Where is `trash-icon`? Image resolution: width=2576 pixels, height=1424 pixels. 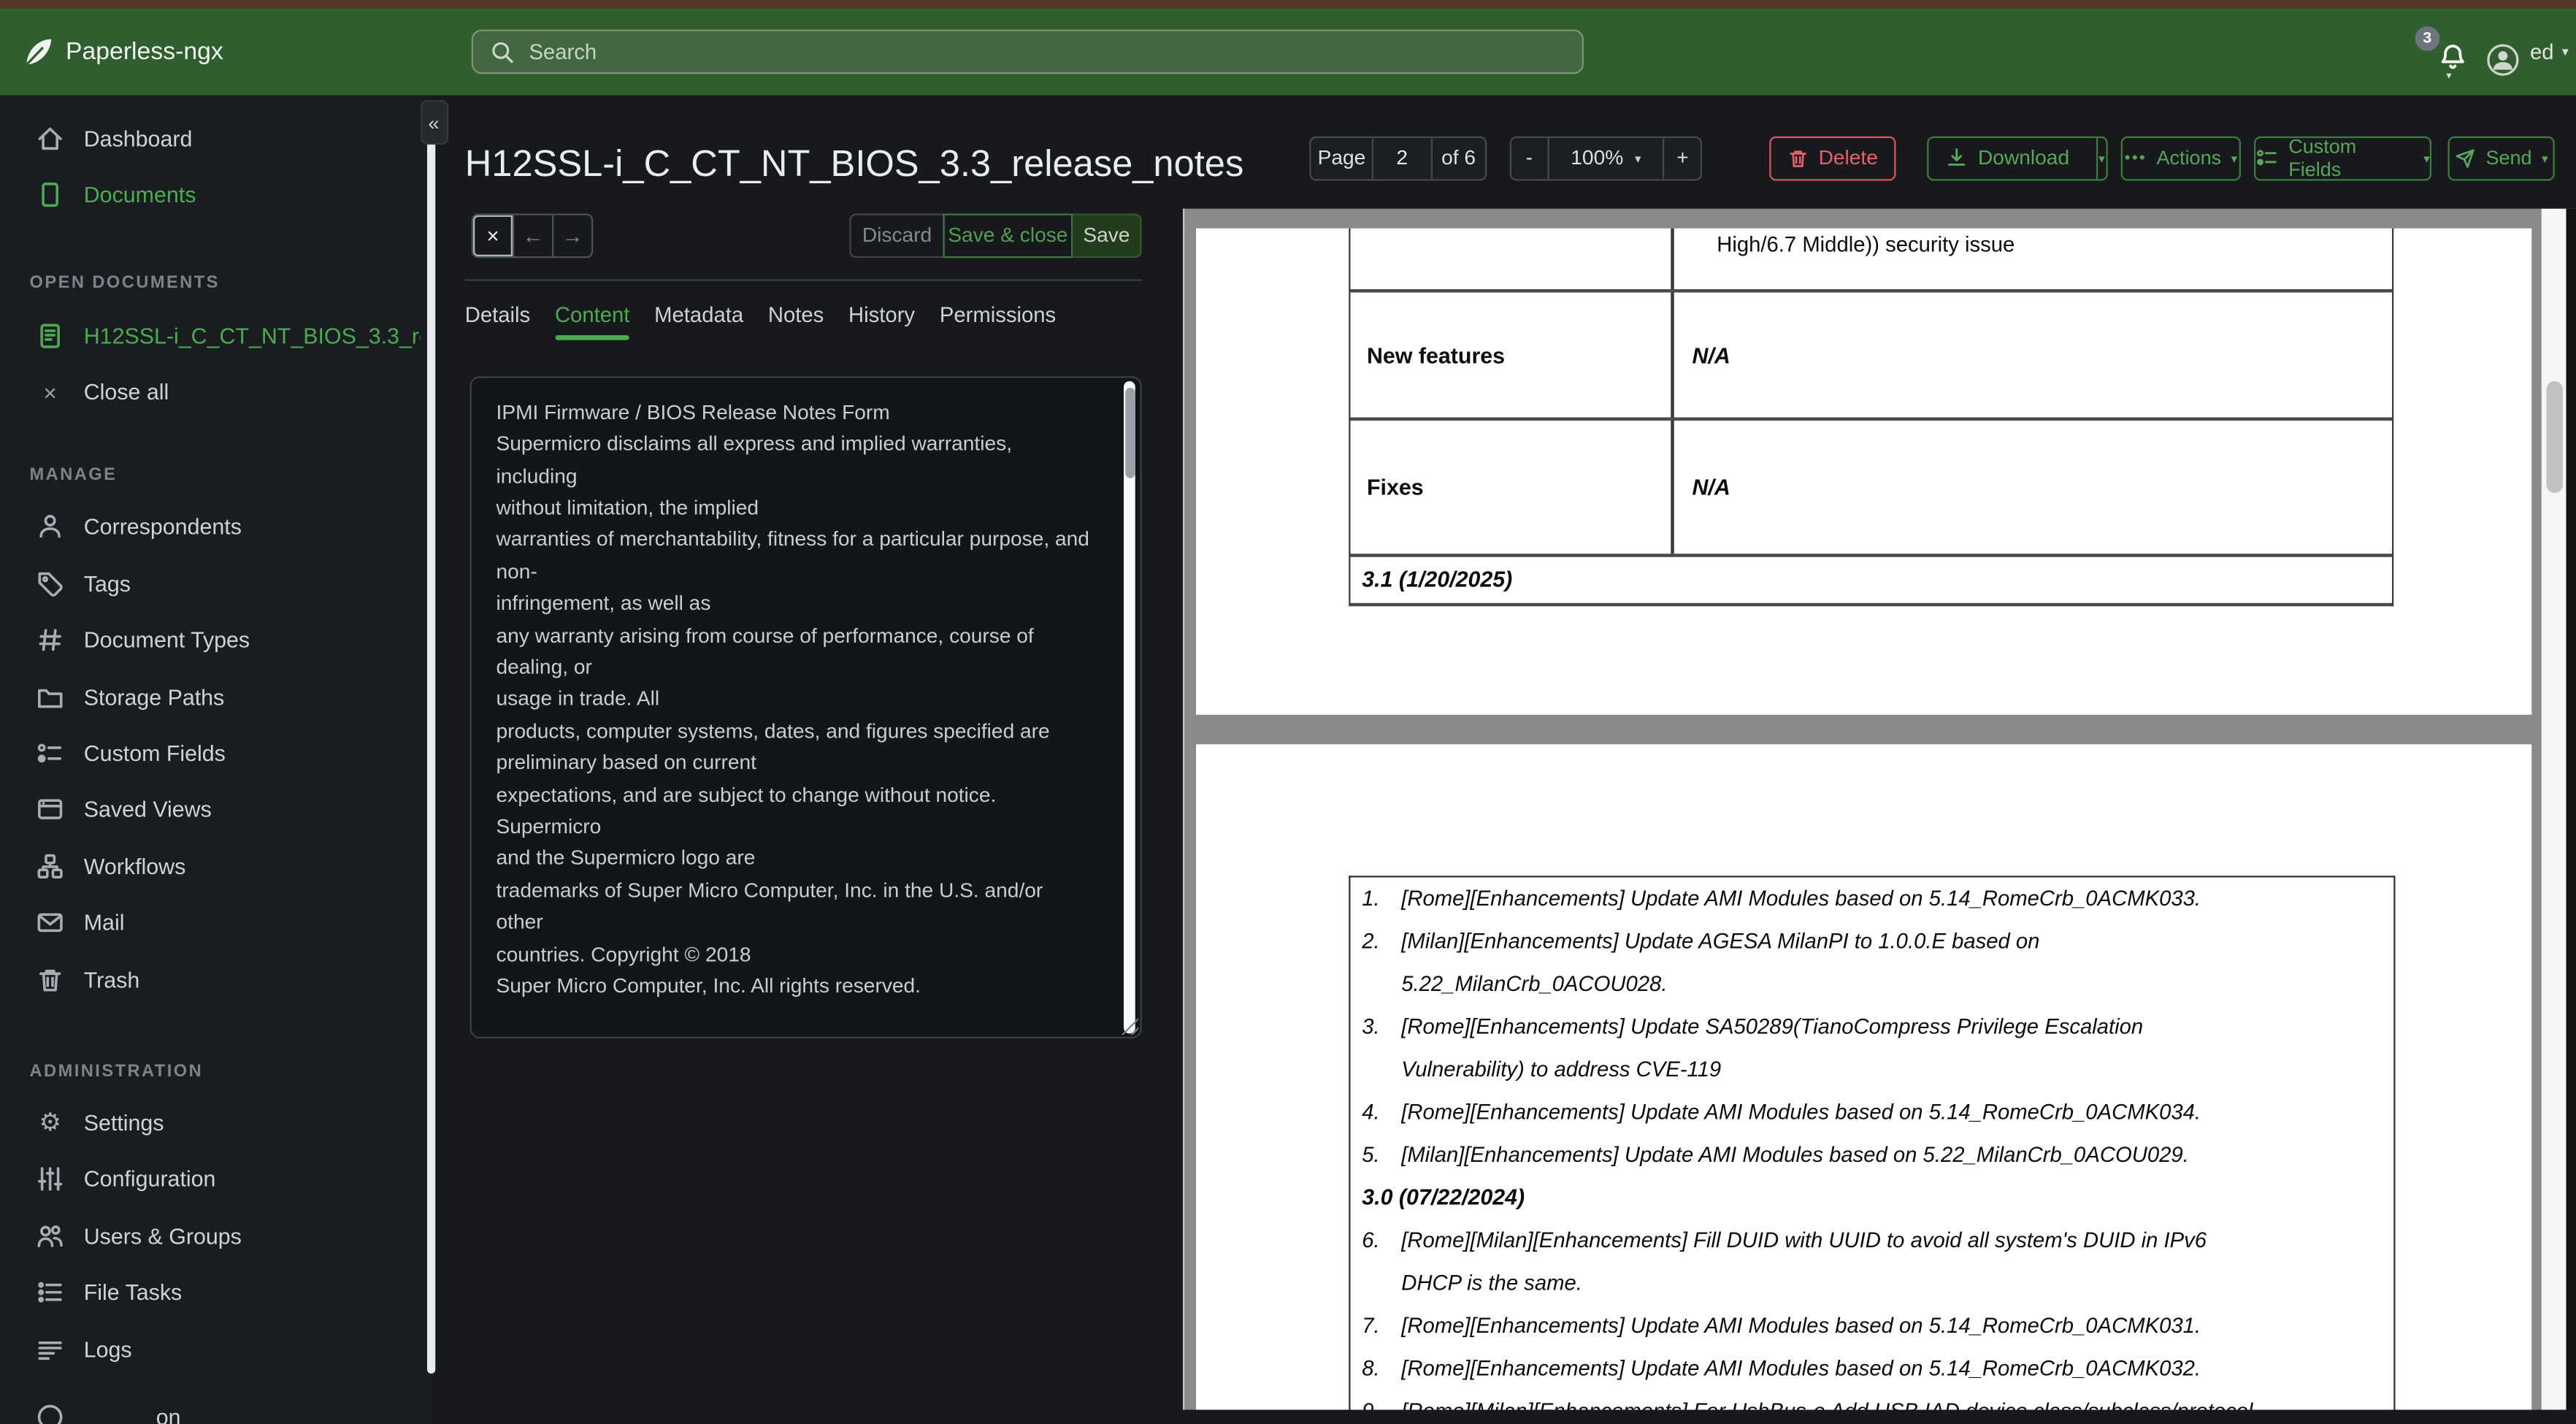
trash-icon is located at coordinates (50, 979).